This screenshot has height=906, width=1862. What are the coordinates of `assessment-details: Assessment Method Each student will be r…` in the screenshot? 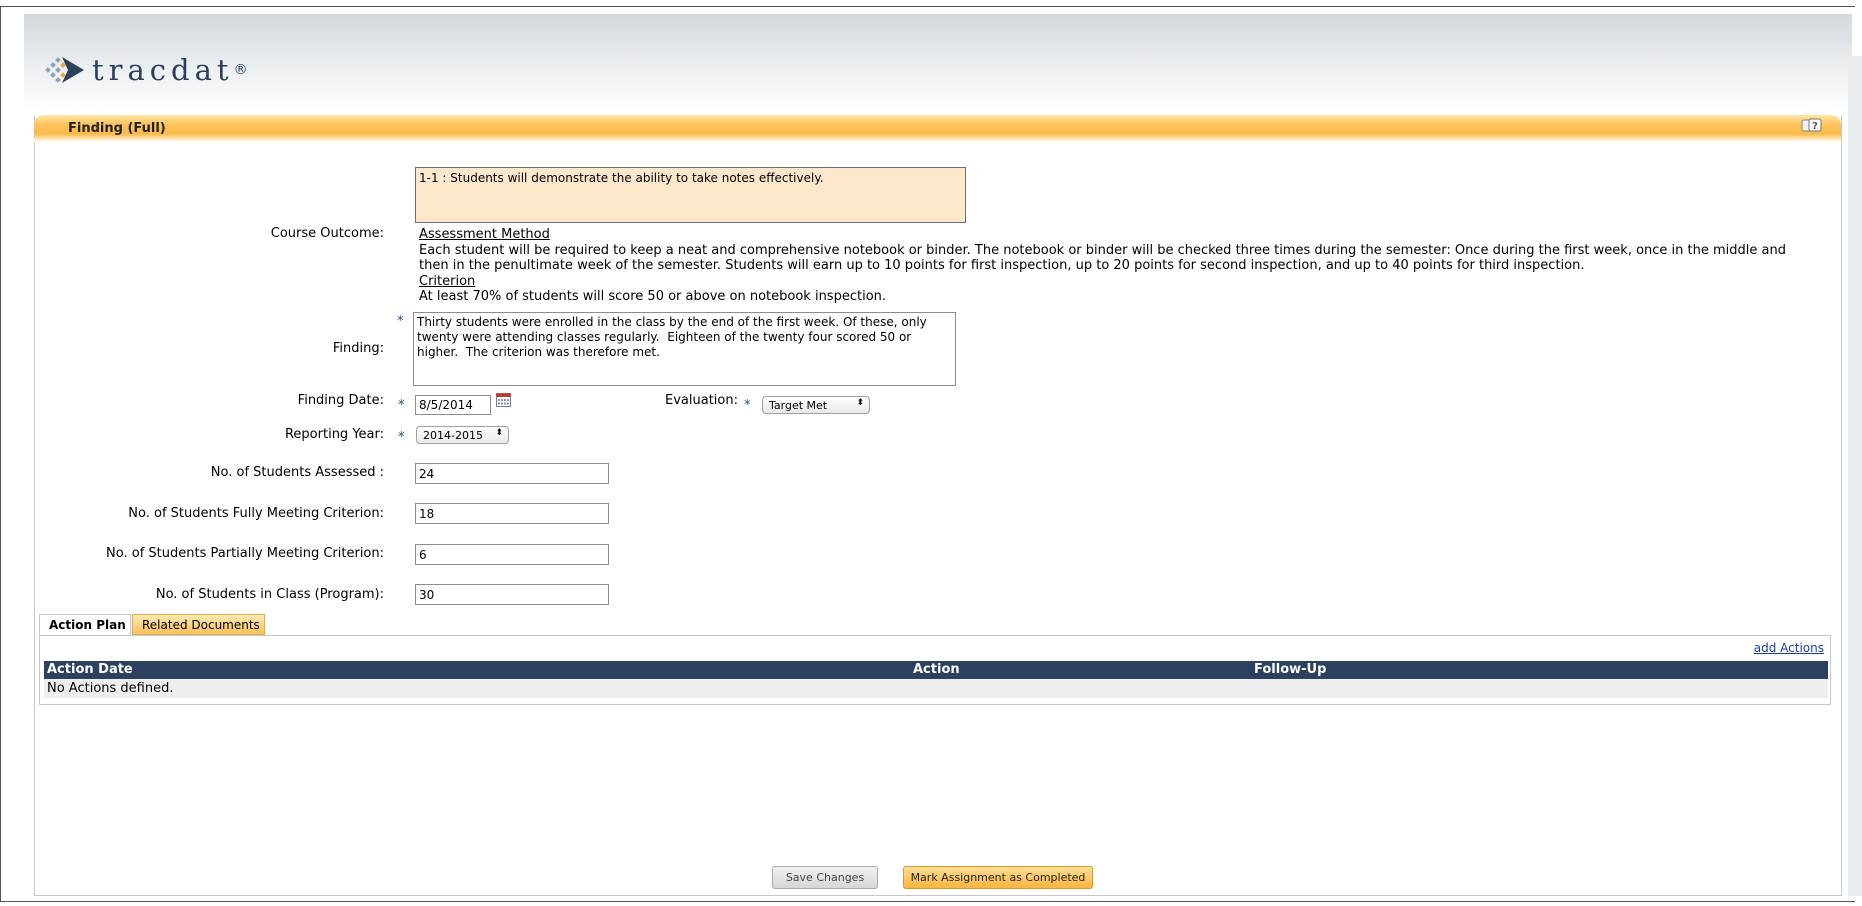 It's located at (1119, 266).